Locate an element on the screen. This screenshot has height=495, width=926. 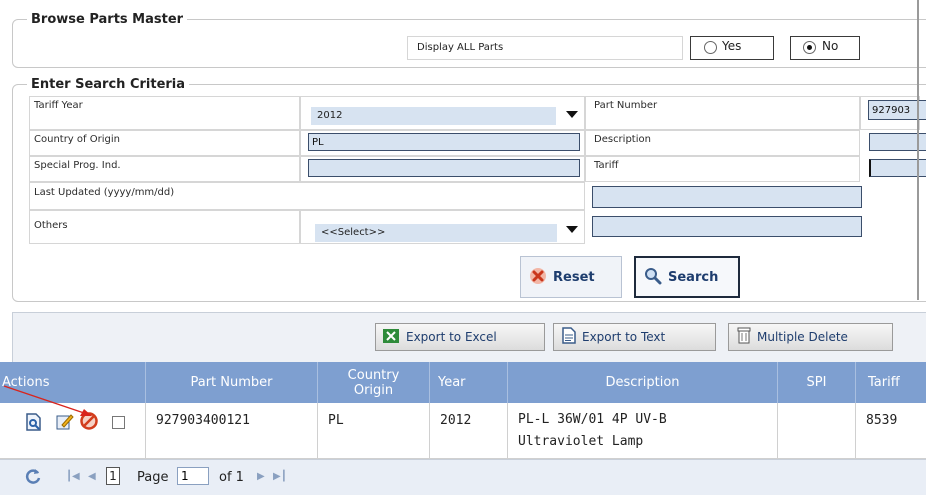
right-border is located at coordinates (918, 150).